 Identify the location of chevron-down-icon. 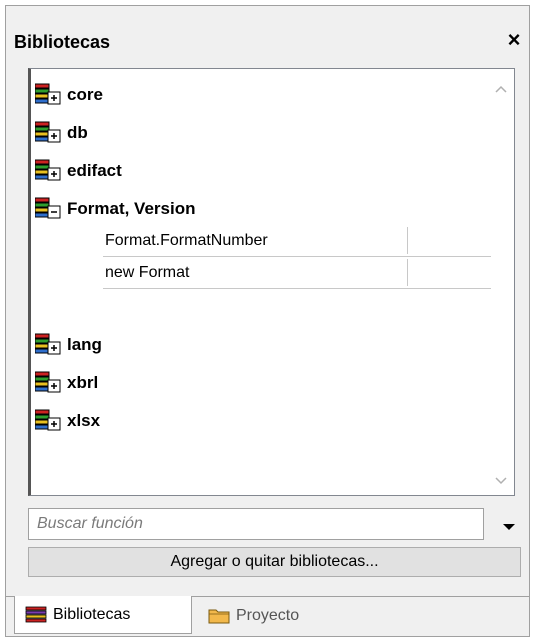
(509, 526).